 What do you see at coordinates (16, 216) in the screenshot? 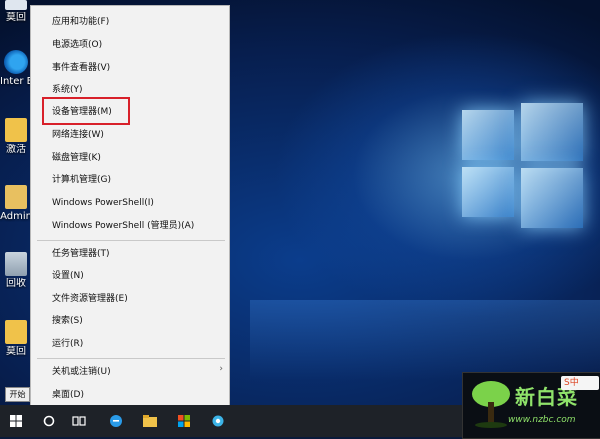
I see `desktop-icon-label: Admin` at bounding box center [16, 216].